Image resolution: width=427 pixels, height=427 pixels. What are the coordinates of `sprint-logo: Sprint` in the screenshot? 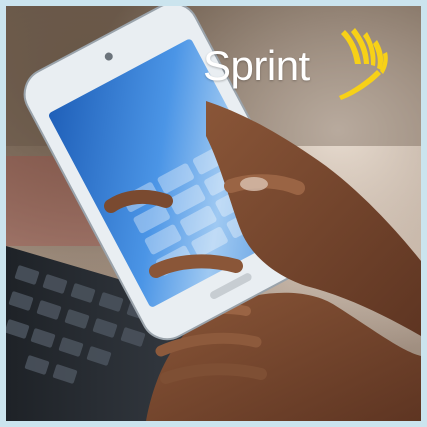 It's located at (298, 64).